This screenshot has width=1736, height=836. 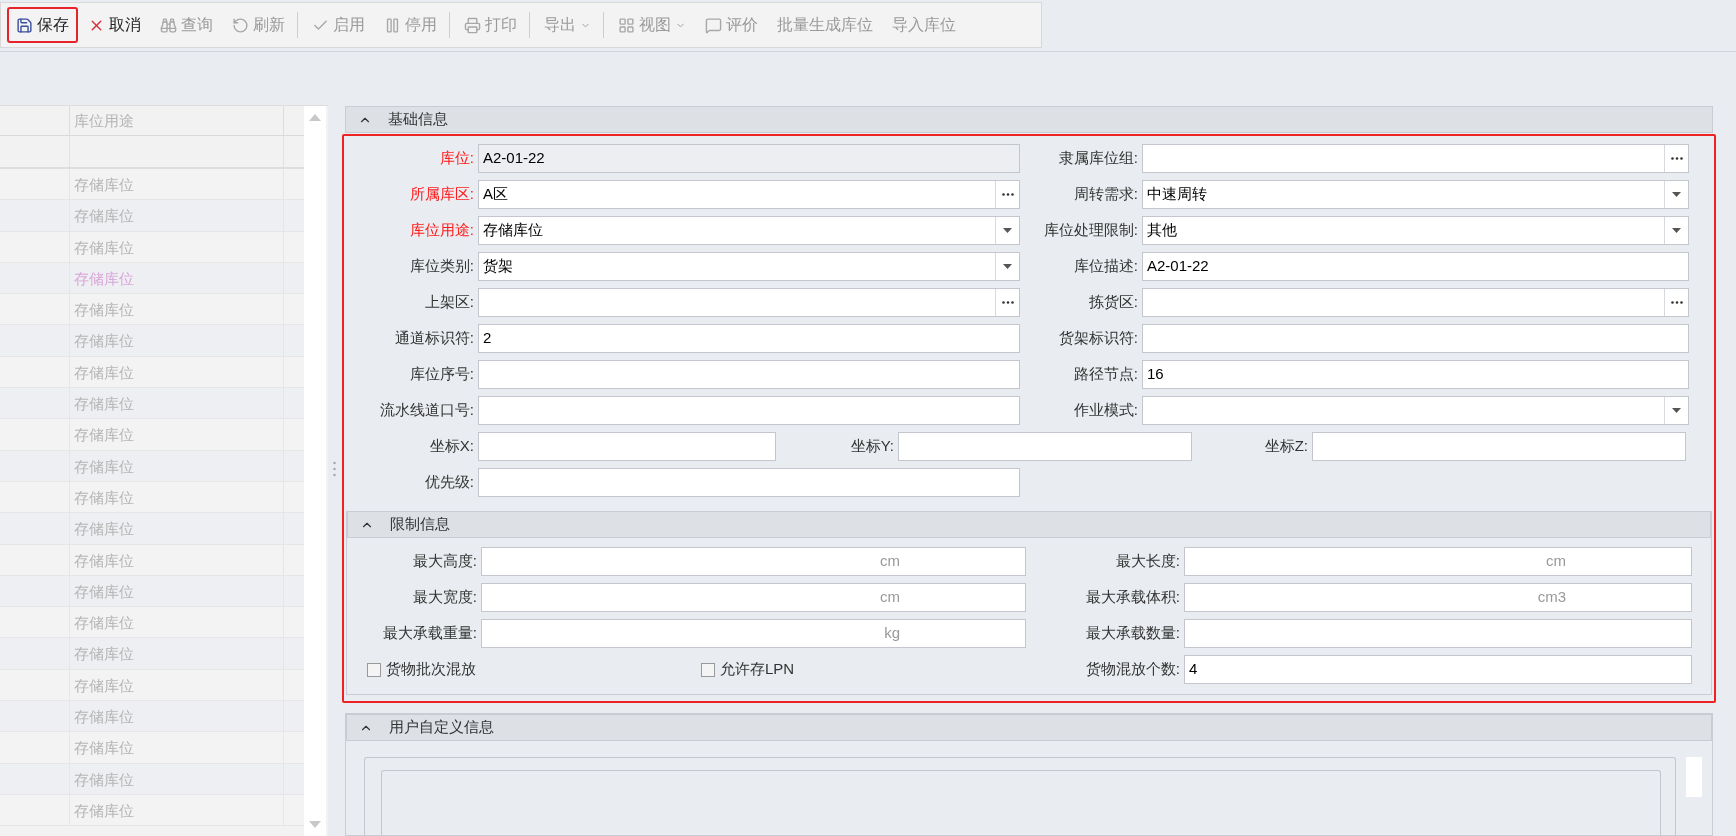 What do you see at coordinates (441, 194) in the screenshot?
I see `field-label: 所属库区:` at bounding box center [441, 194].